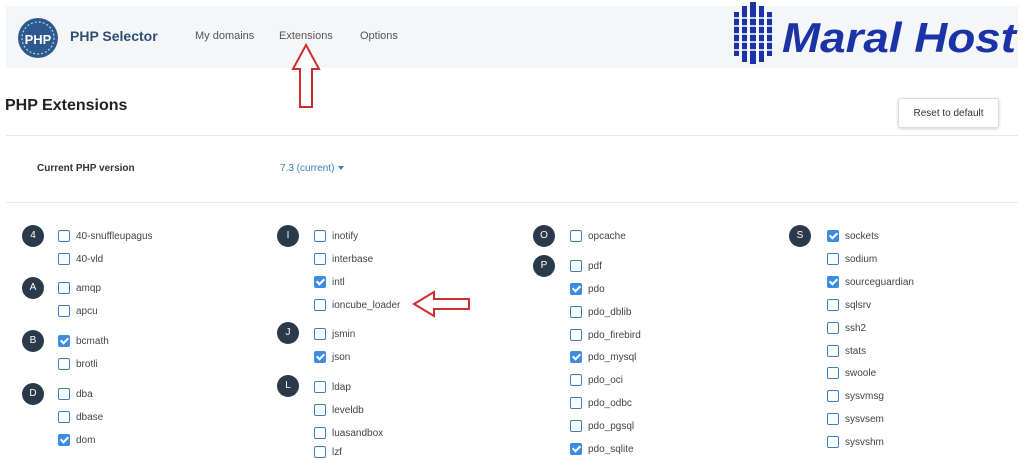  I want to click on reset-to-default-button: Reset to default, so click(948, 113).